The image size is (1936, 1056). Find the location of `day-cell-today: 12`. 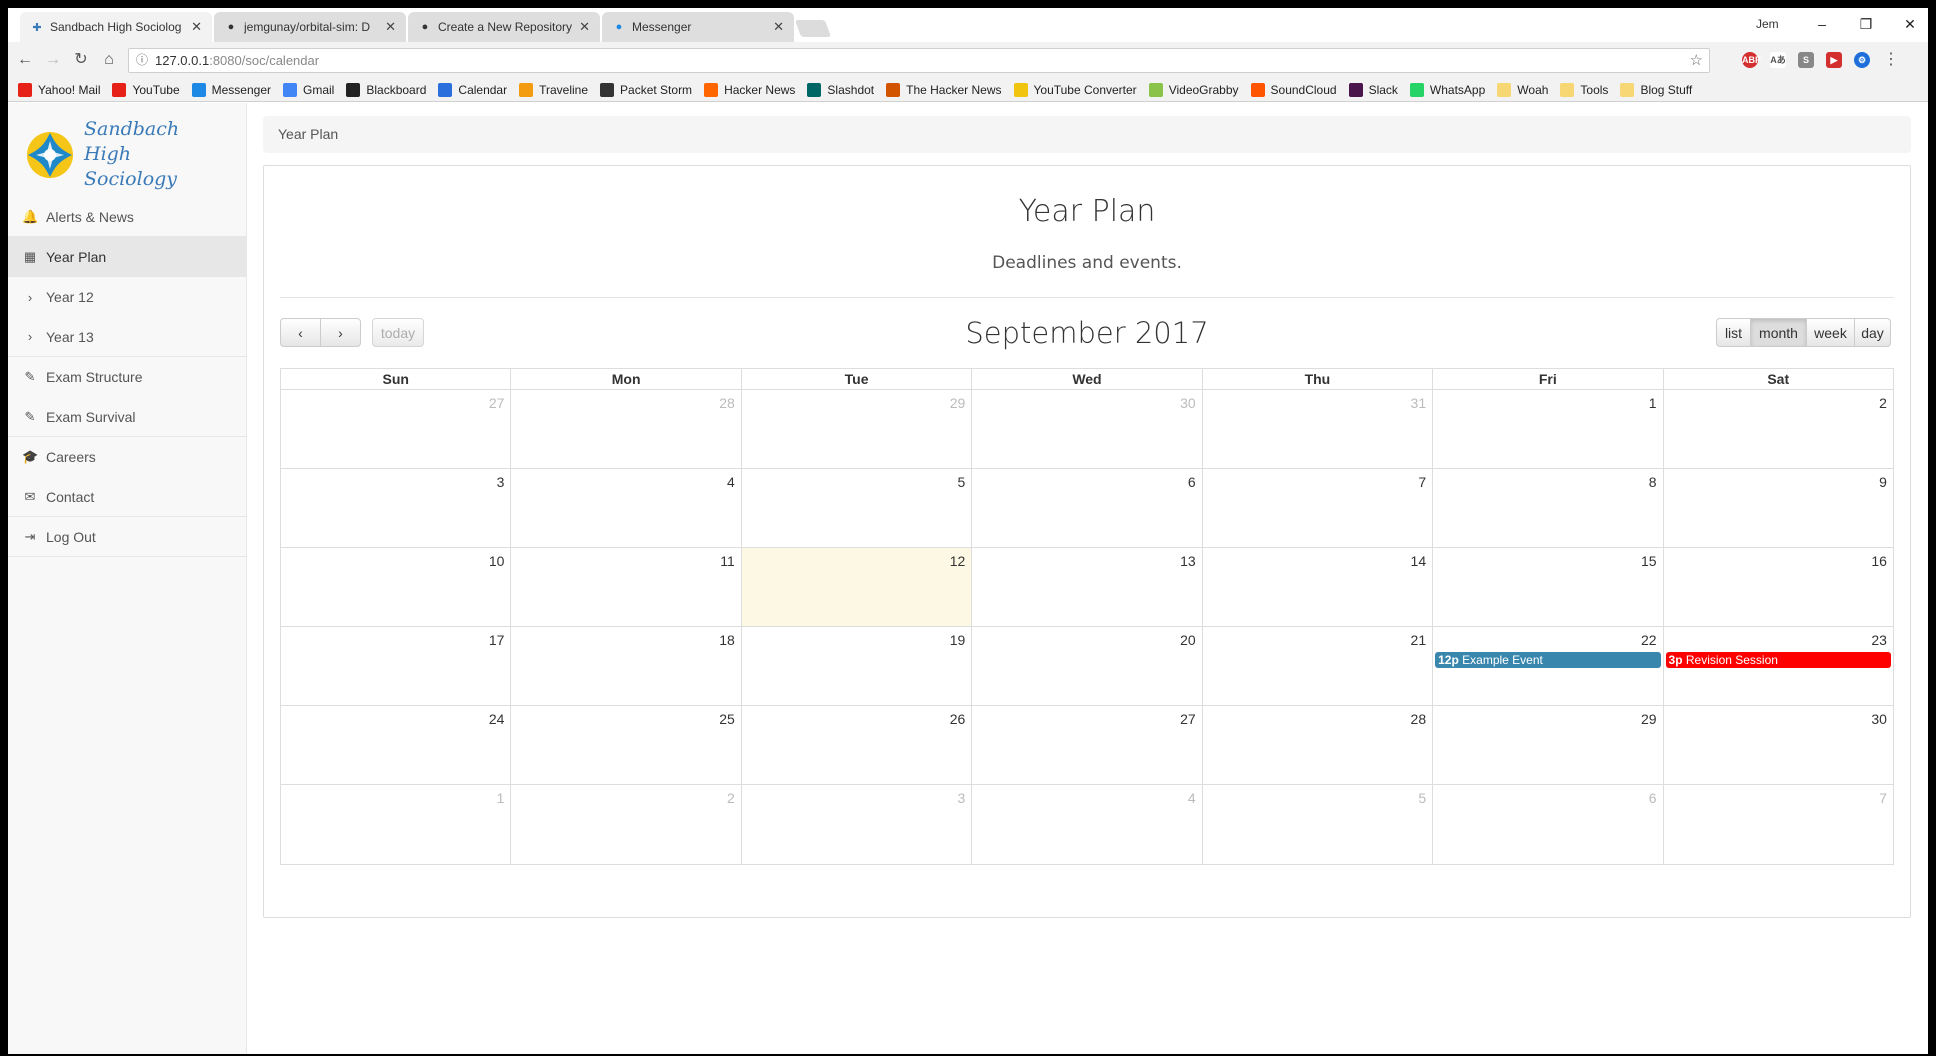

day-cell-today: 12 is located at coordinates (857, 587).